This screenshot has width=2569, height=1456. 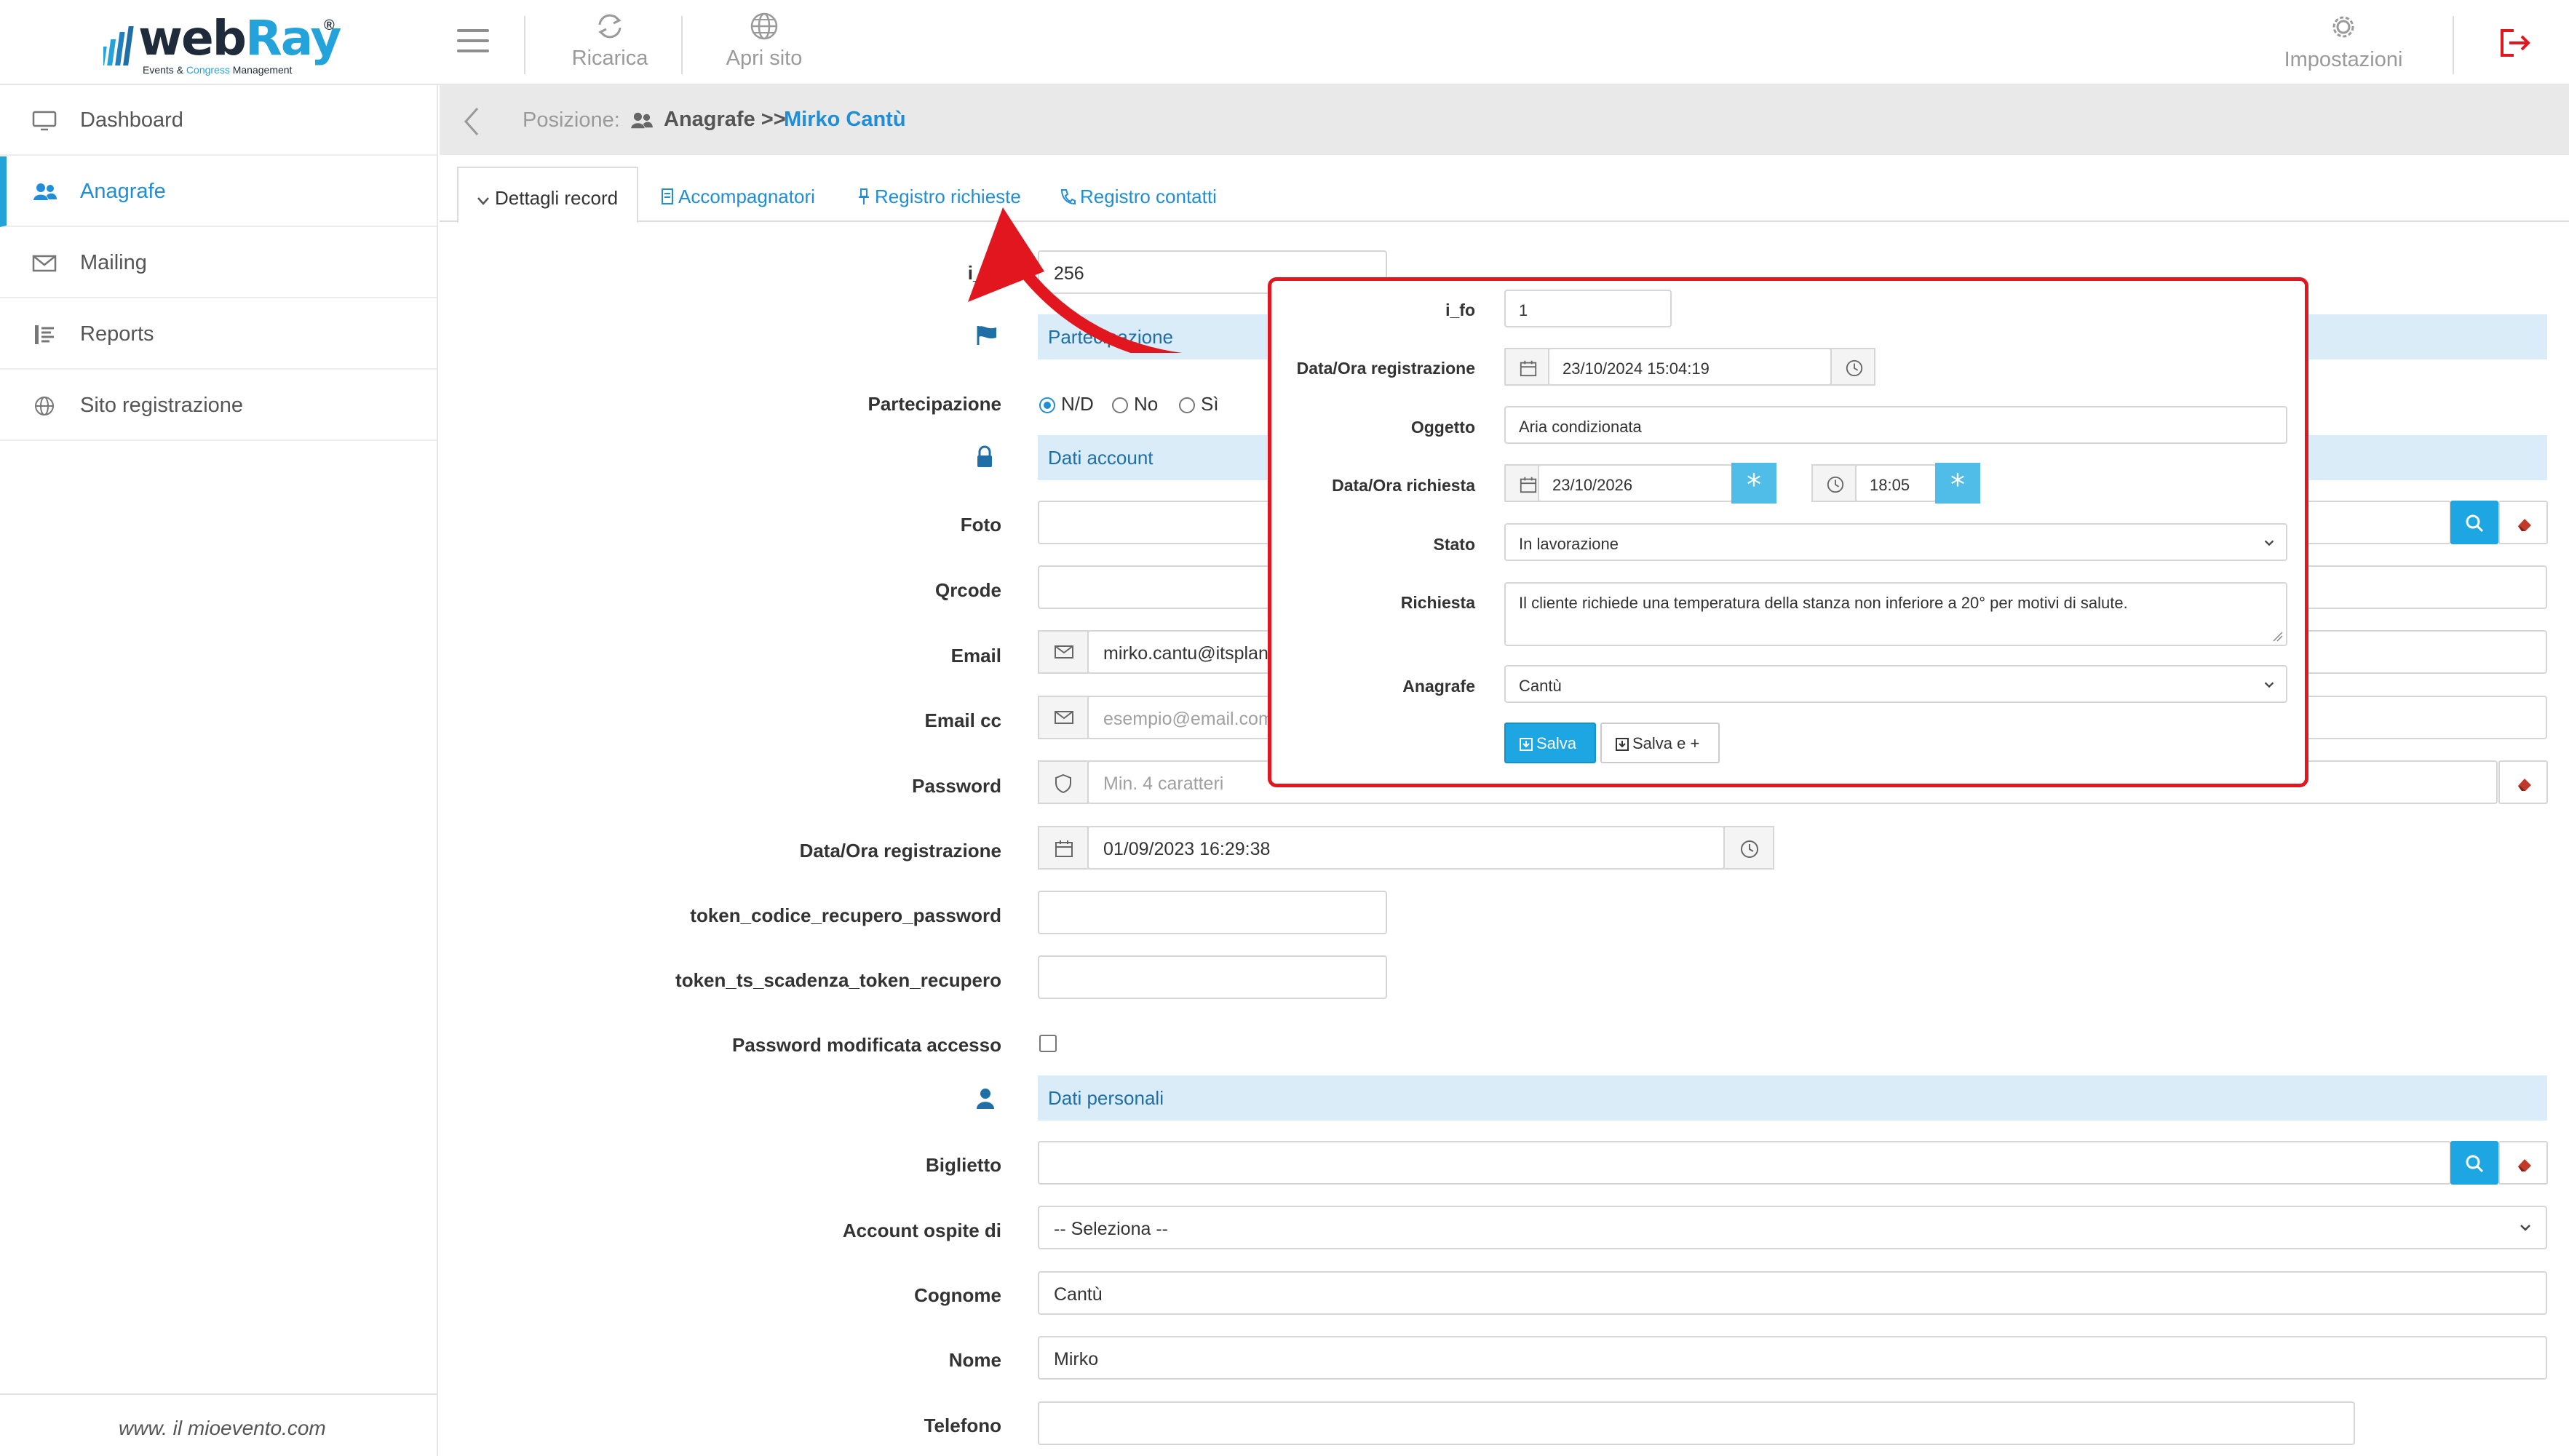 I want to click on logo-tagline: Events & Congress Management, so click(x=218, y=70).